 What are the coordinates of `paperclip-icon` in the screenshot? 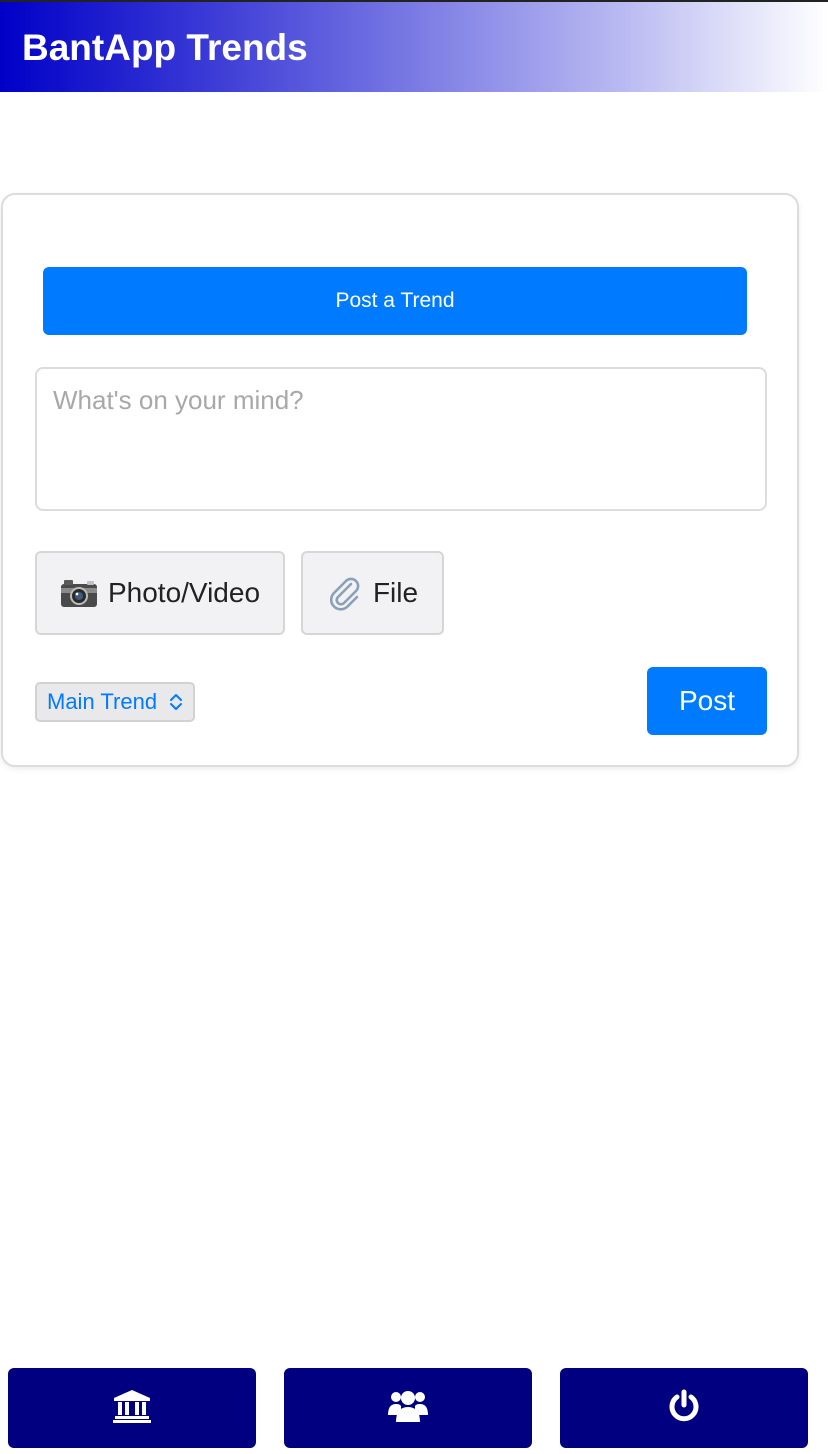 It's located at (345, 593).